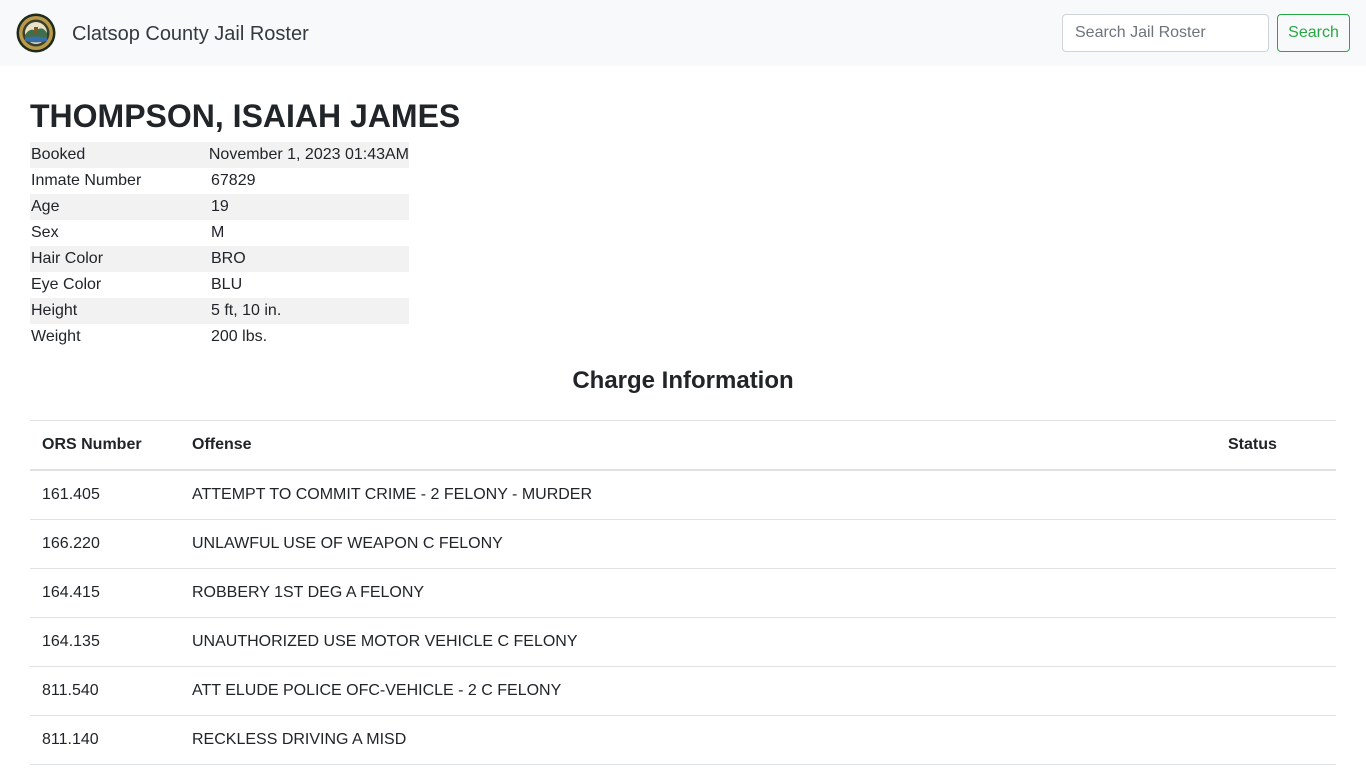 Image resolution: width=1366 pixels, height=768 pixels. What do you see at coordinates (56, 336) in the screenshot?
I see `detail-label: Weight` at bounding box center [56, 336].